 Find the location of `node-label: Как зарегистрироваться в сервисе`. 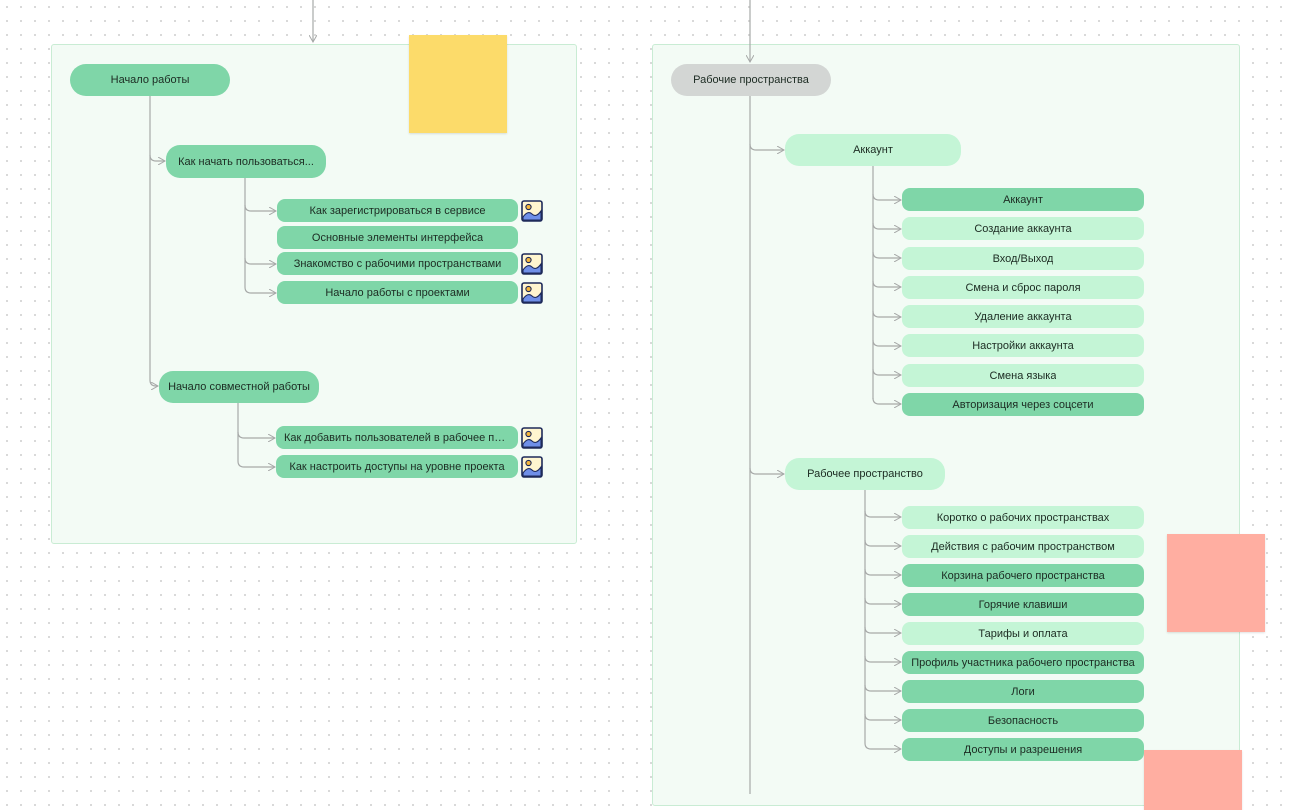

node-label: Как зарегистрироваться в сервисе is located at coordinates (397, 210).